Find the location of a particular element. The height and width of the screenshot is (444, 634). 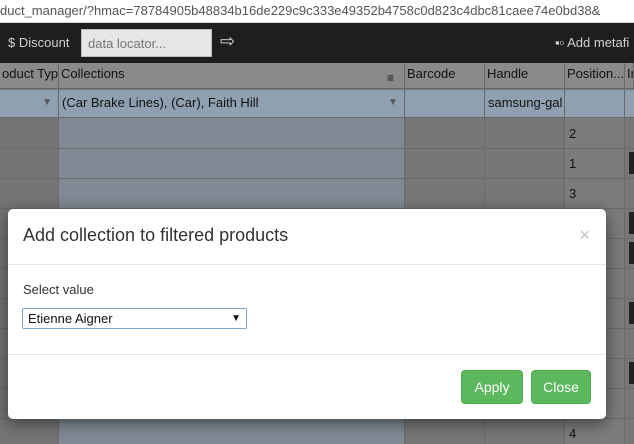

dialog-header-divider is located at coordinates (307, 264).